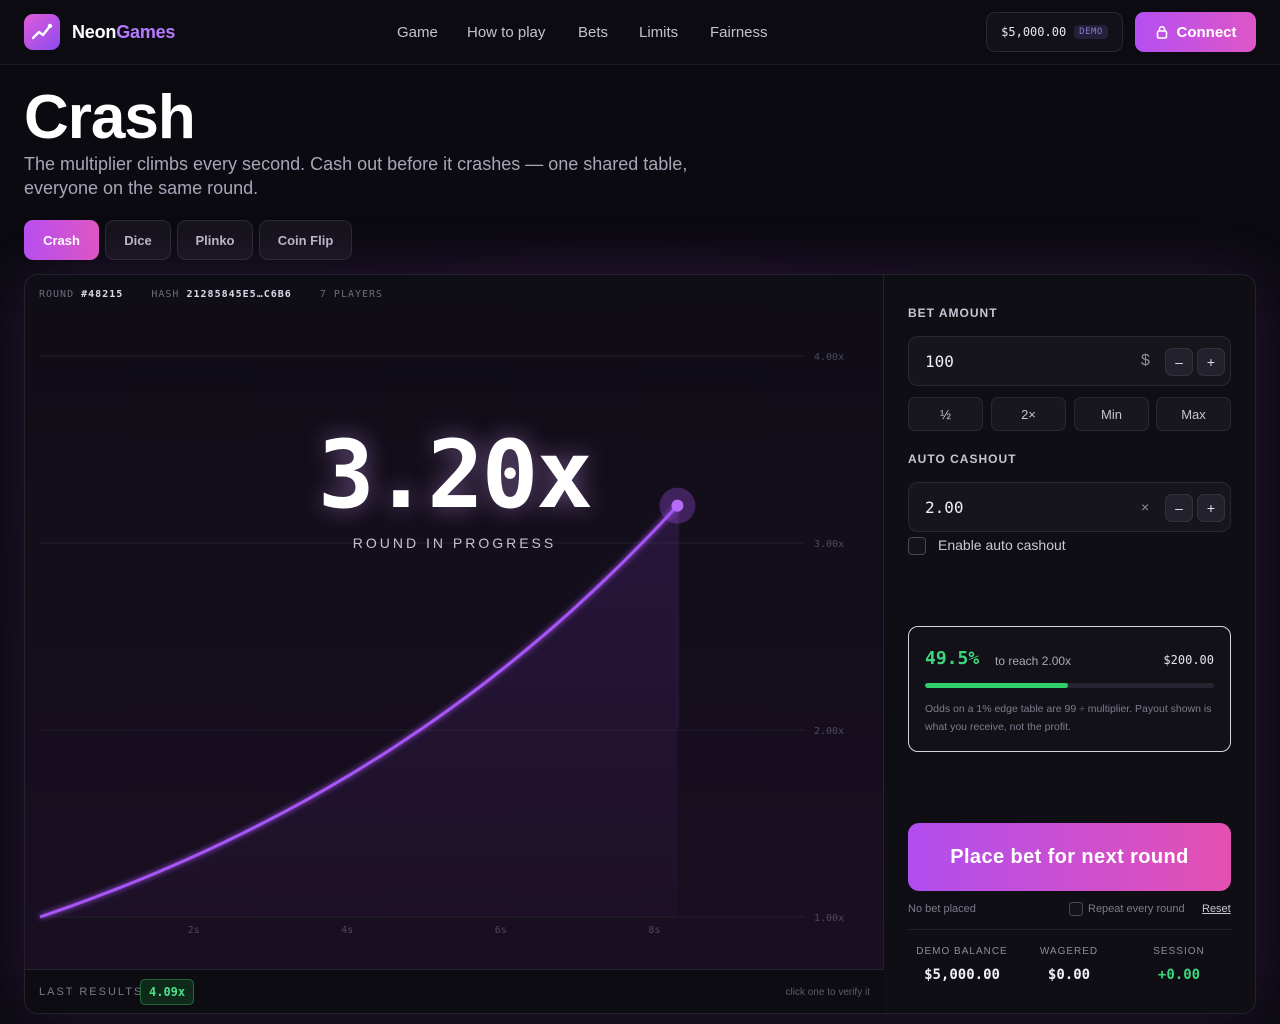 This screenshot has height=1024, width=1280. I want to click on nav-how-to-play: How to play, so click(506, 32).